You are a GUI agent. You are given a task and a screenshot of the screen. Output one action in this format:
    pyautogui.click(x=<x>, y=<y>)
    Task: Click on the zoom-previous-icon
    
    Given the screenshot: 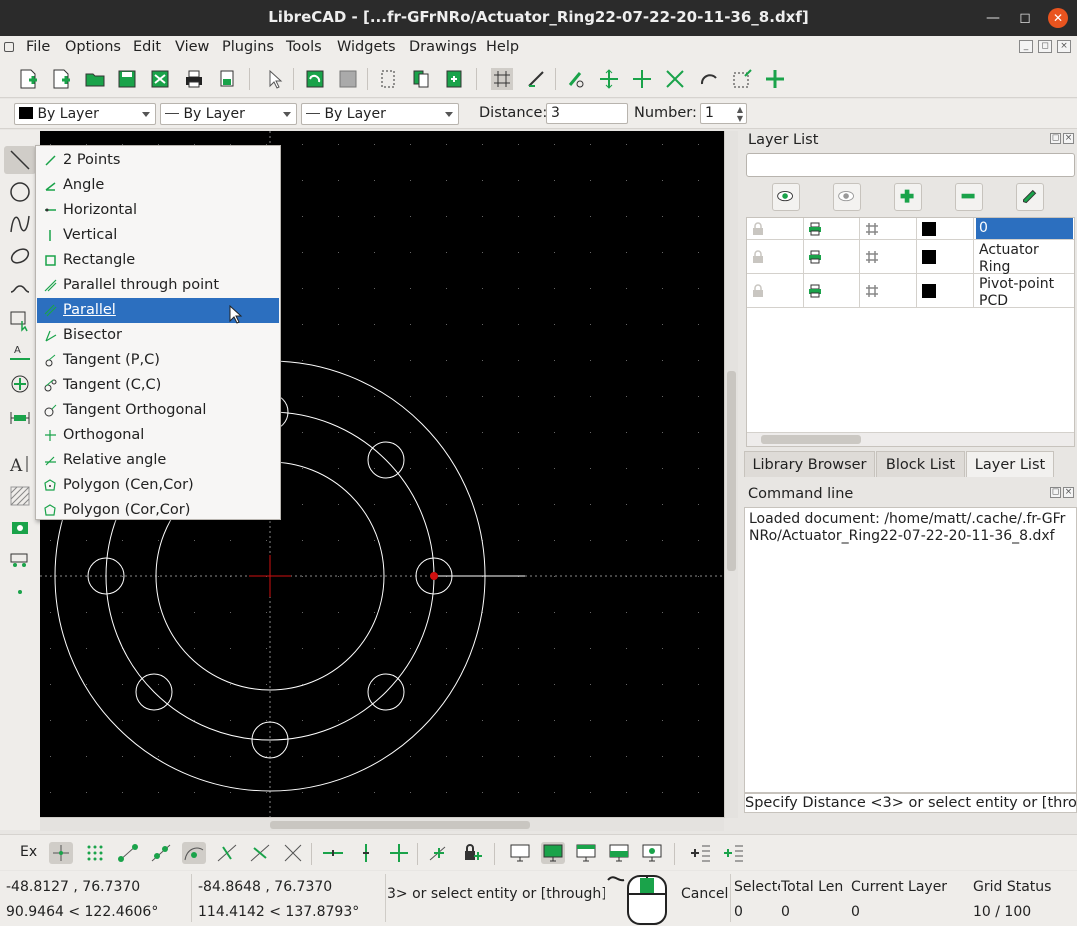 What is the action you would take?
    pyautogui.click(x=709, y=79)
    